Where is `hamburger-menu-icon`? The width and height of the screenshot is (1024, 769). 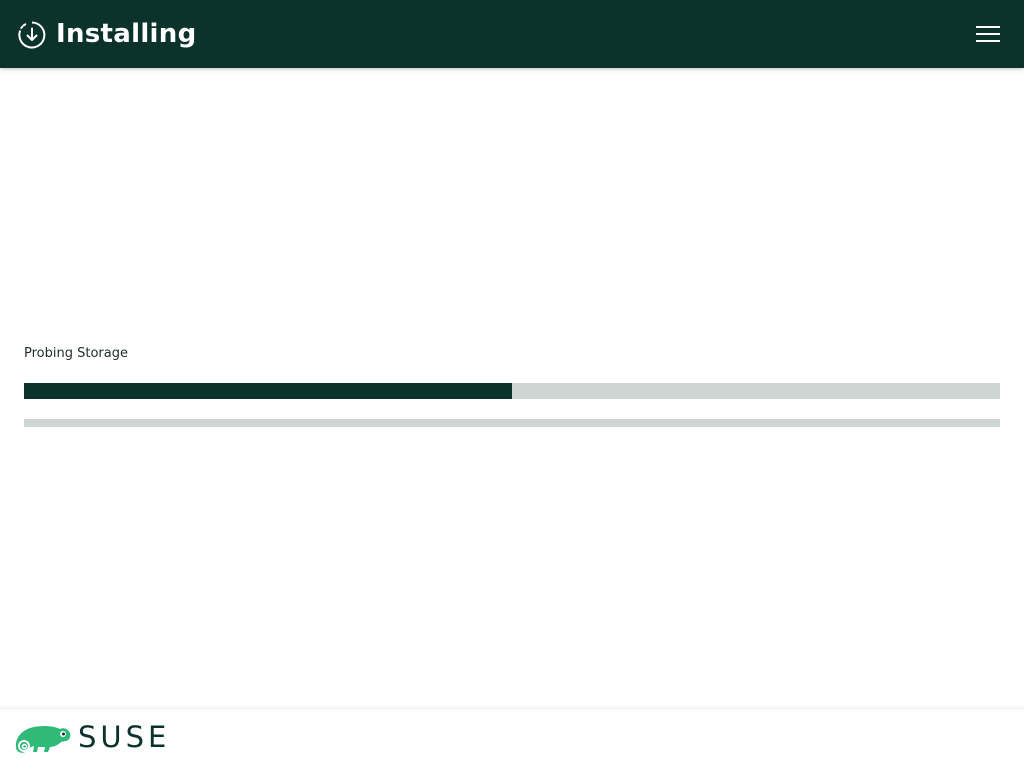 hamburger-menu-icon is located at coordinates (988, 34).